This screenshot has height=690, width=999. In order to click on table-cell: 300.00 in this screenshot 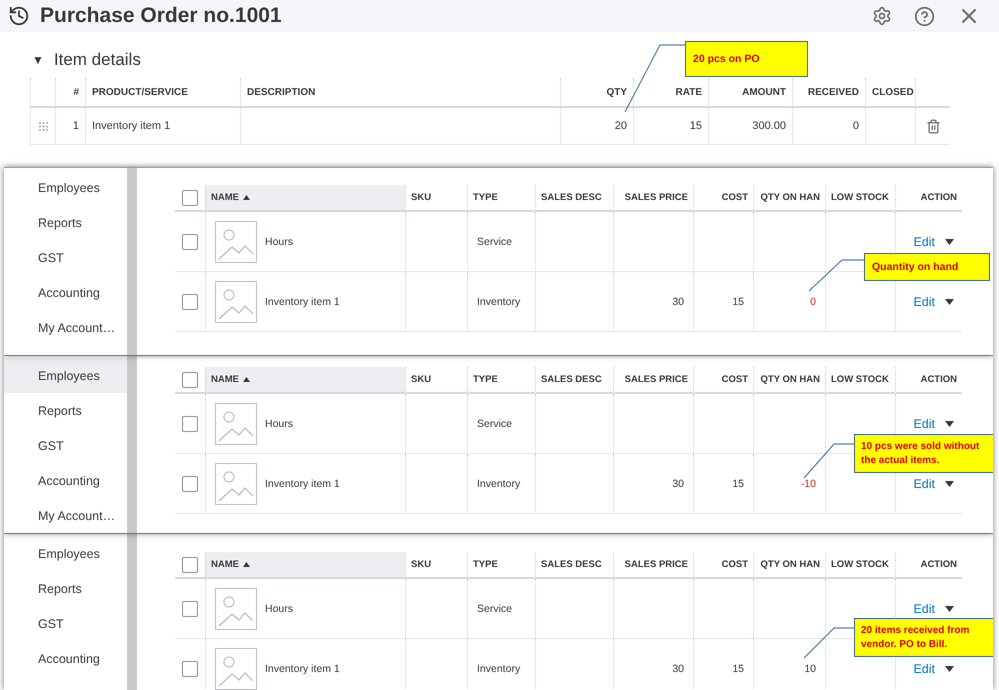, I will do `click(750, 126)`.